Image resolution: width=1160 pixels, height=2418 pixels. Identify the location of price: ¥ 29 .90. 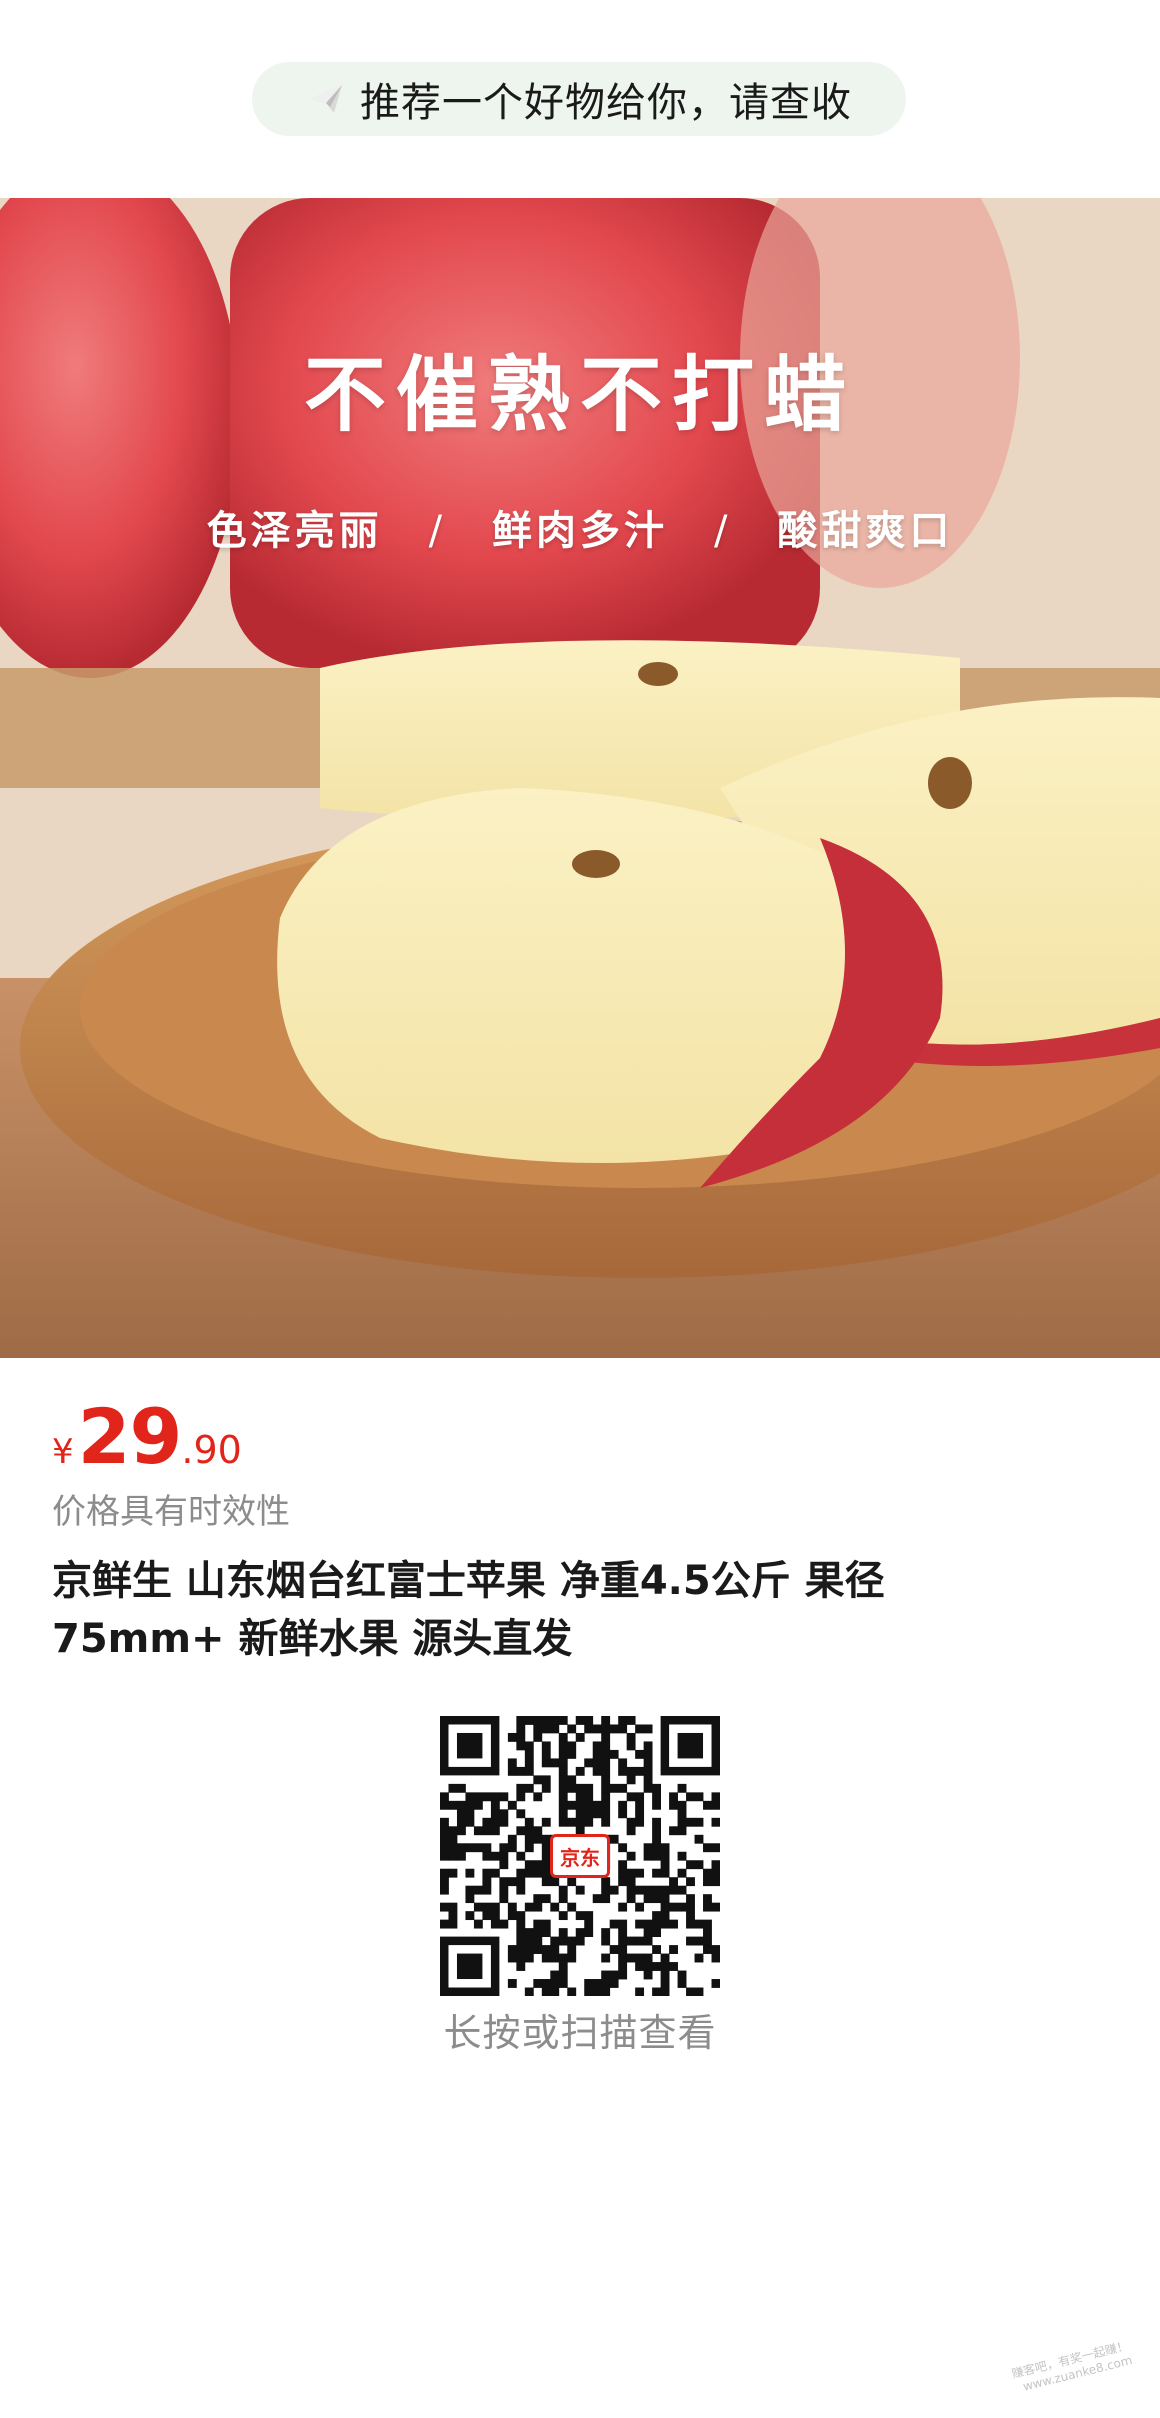
(147, 1436).